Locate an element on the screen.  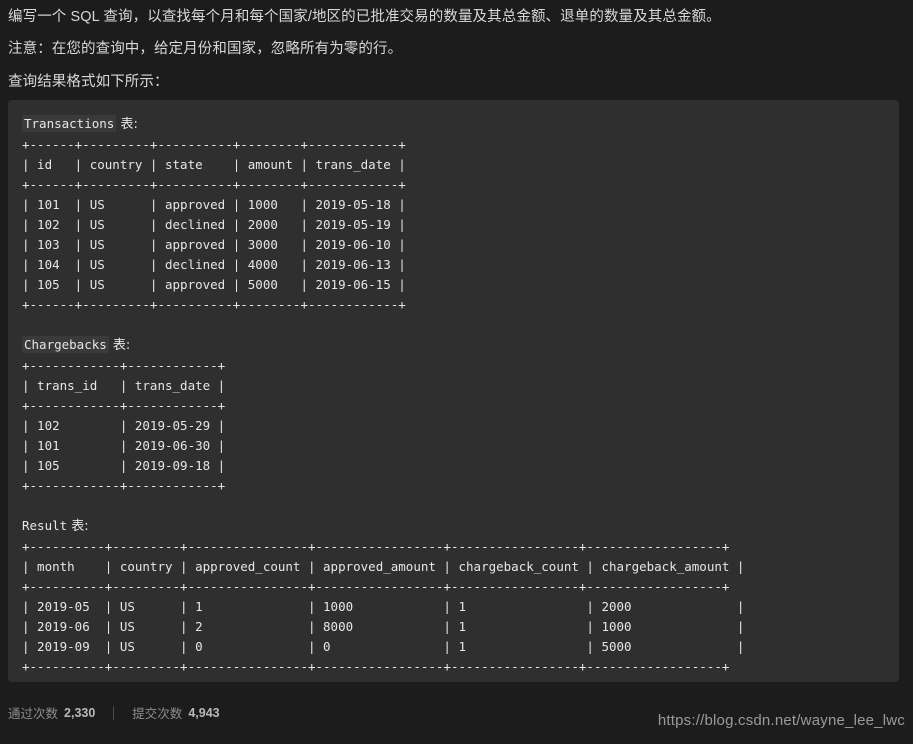
chargebacks-title-suffix: 表: is located at coordinates (119, 345).